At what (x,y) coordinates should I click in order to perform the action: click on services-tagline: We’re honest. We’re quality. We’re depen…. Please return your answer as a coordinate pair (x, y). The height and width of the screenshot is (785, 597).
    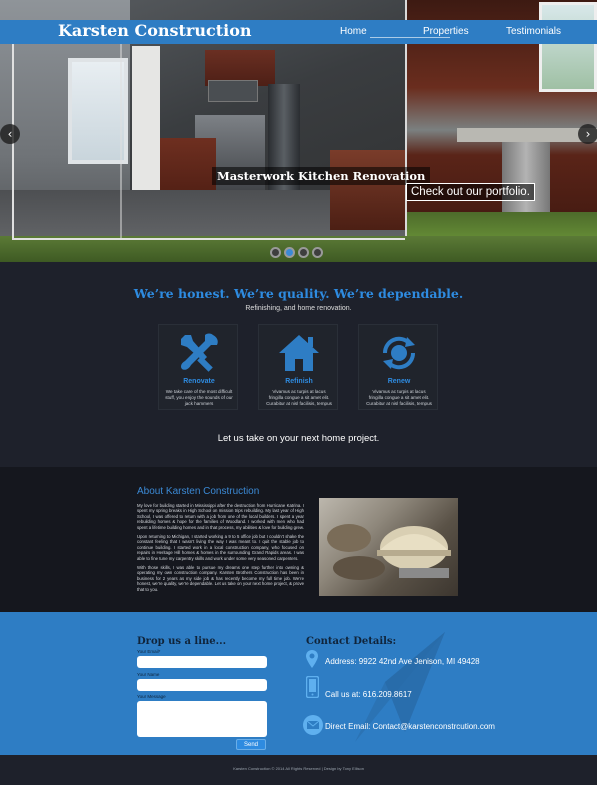
    Looking at the image, I should click on (298, 293).